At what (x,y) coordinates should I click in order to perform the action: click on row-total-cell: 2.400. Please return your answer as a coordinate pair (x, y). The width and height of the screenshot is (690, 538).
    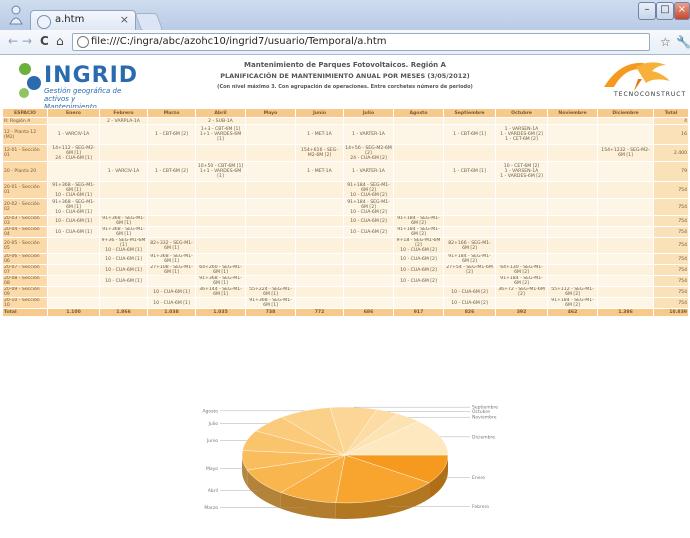
    Looking at the image, I should click on (671, 153).